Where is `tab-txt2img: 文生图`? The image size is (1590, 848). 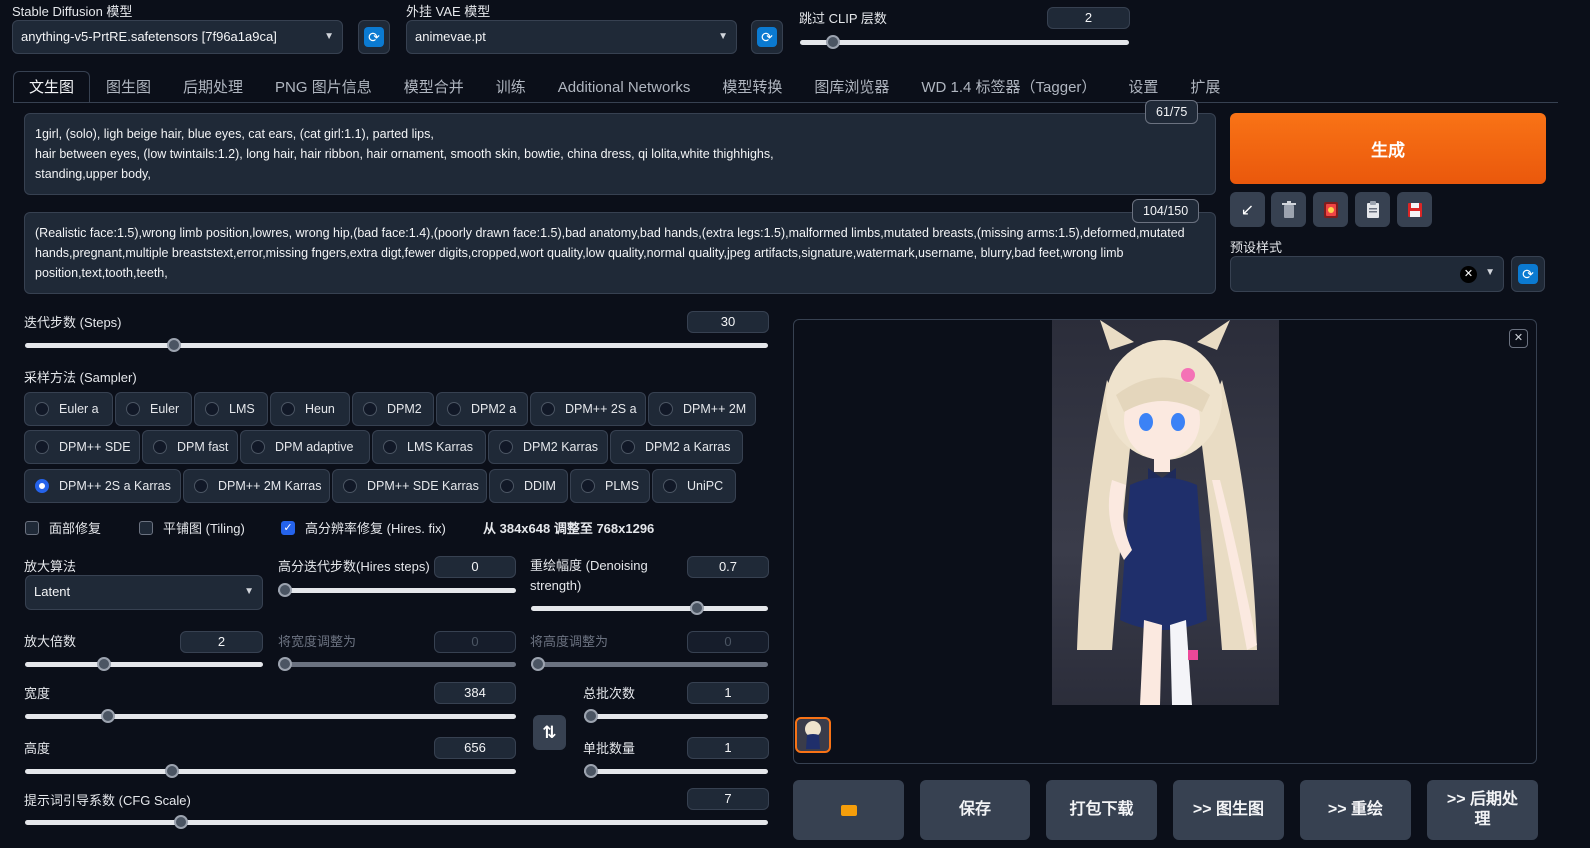
tab-txt2img: 文生图 is located at coordinates (52, 87).